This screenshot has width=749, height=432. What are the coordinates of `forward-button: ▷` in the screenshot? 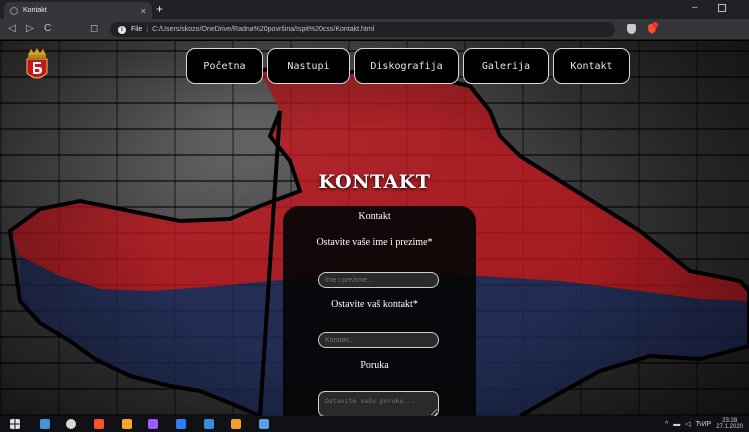 It's located at (30, 29).